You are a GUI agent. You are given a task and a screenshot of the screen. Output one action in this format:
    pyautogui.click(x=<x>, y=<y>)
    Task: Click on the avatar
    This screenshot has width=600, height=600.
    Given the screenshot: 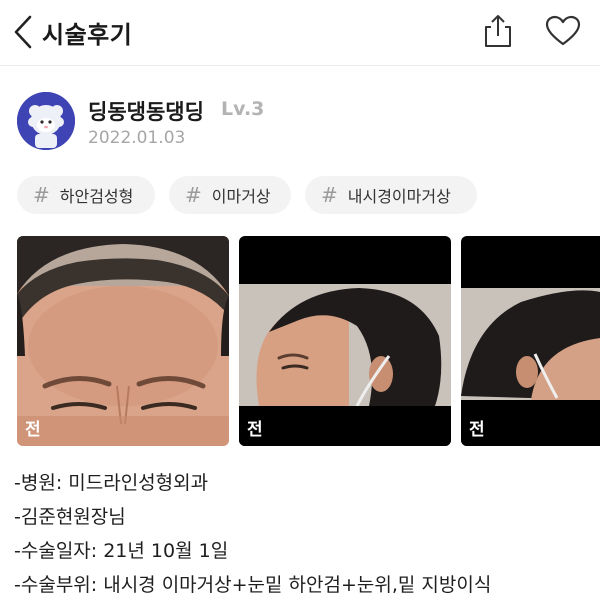 What is the action you would take?
    pyautogui.click(x=46, y=121)
    